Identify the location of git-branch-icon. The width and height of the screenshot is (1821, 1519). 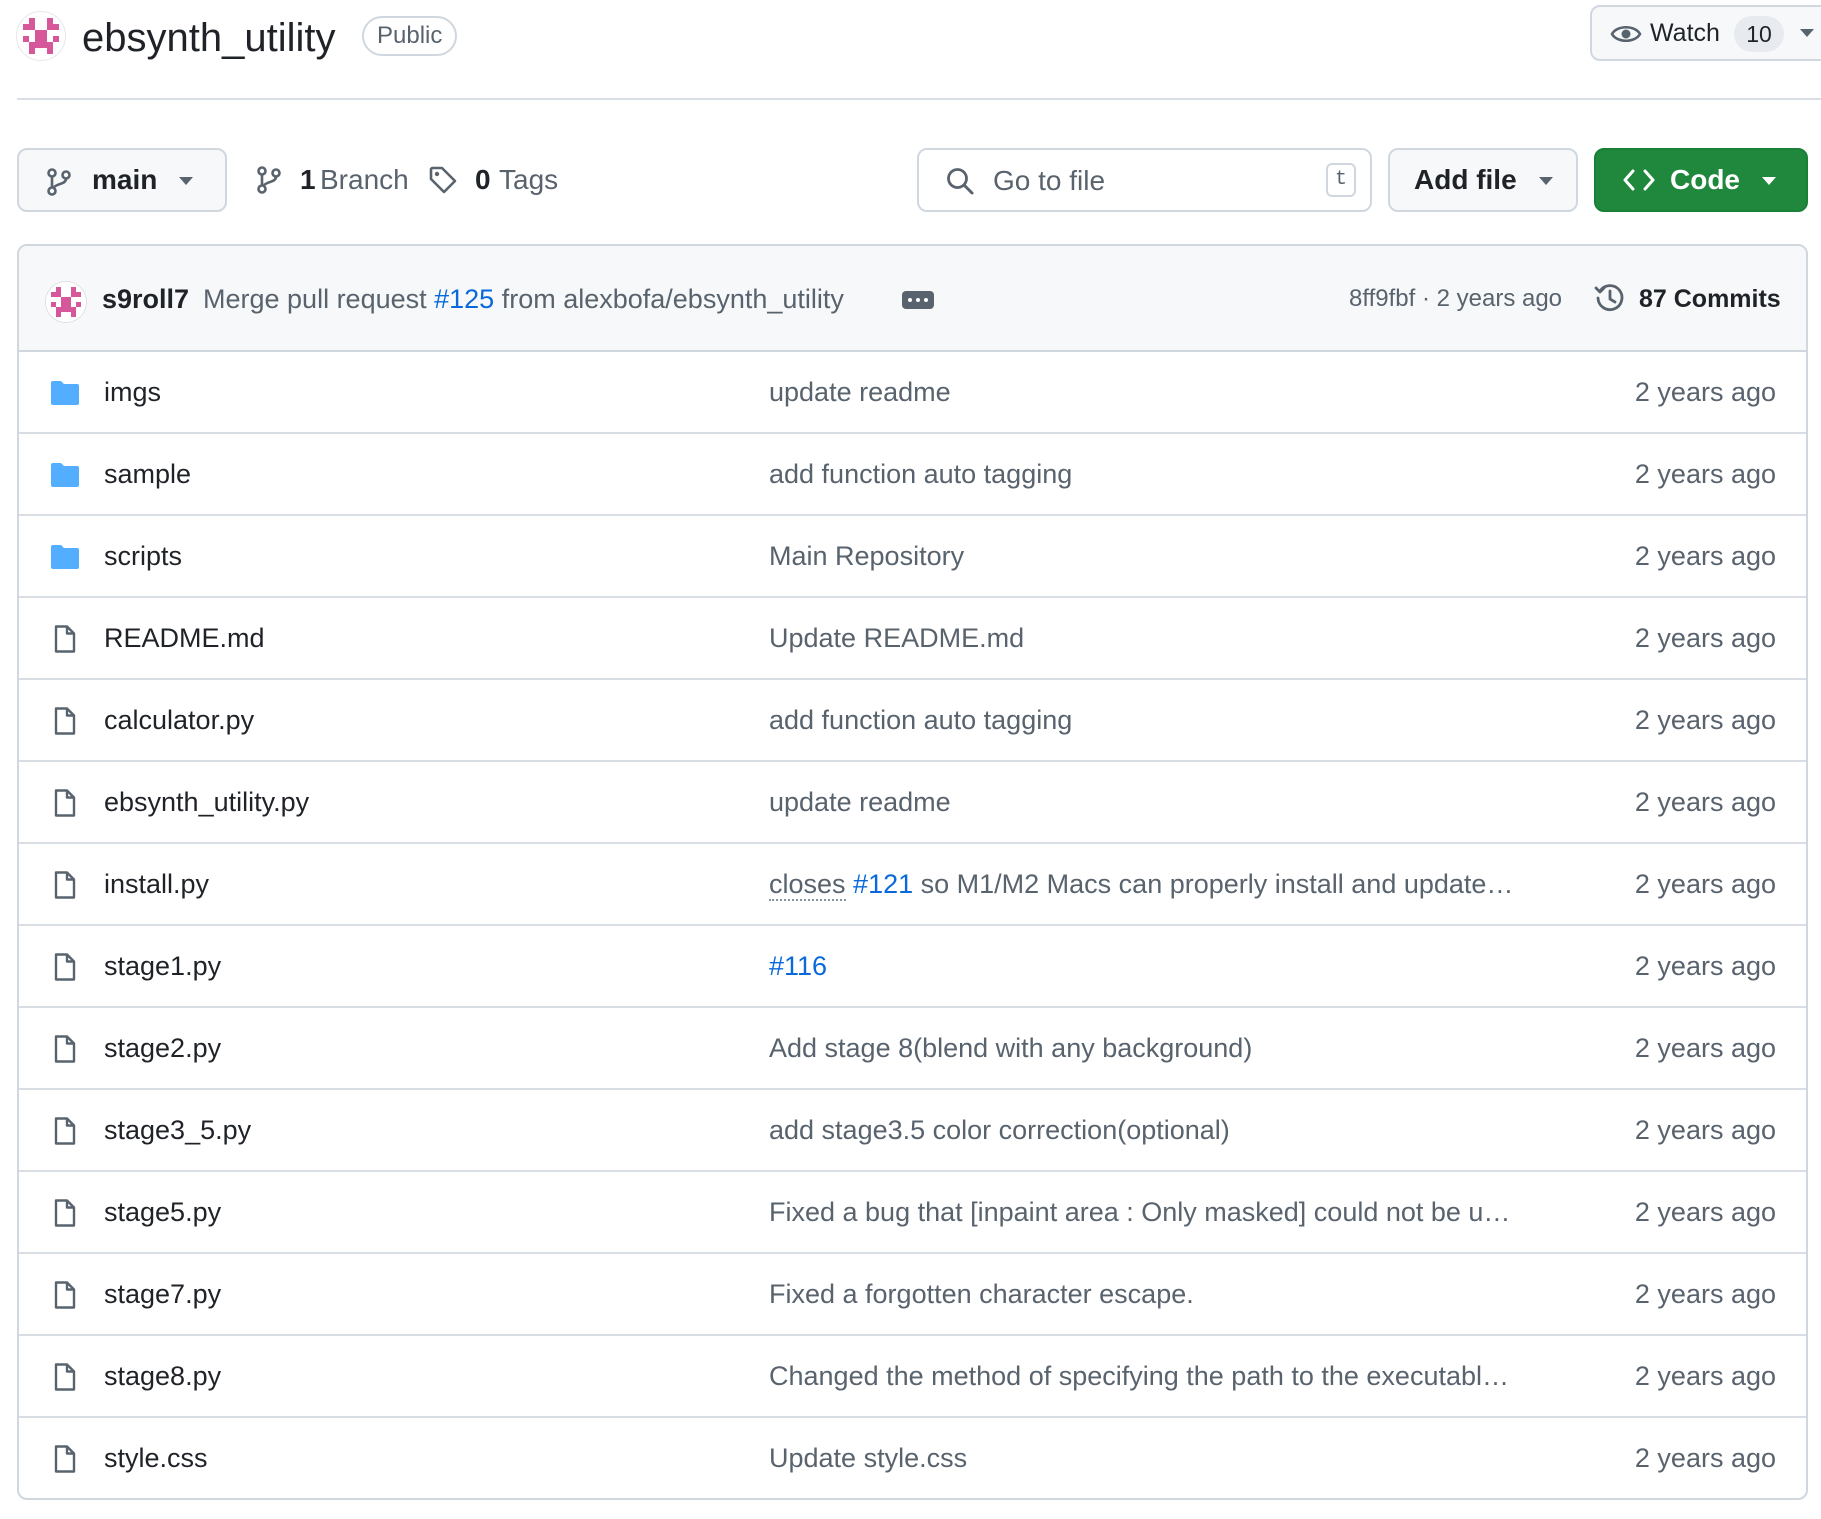
(269, 180).